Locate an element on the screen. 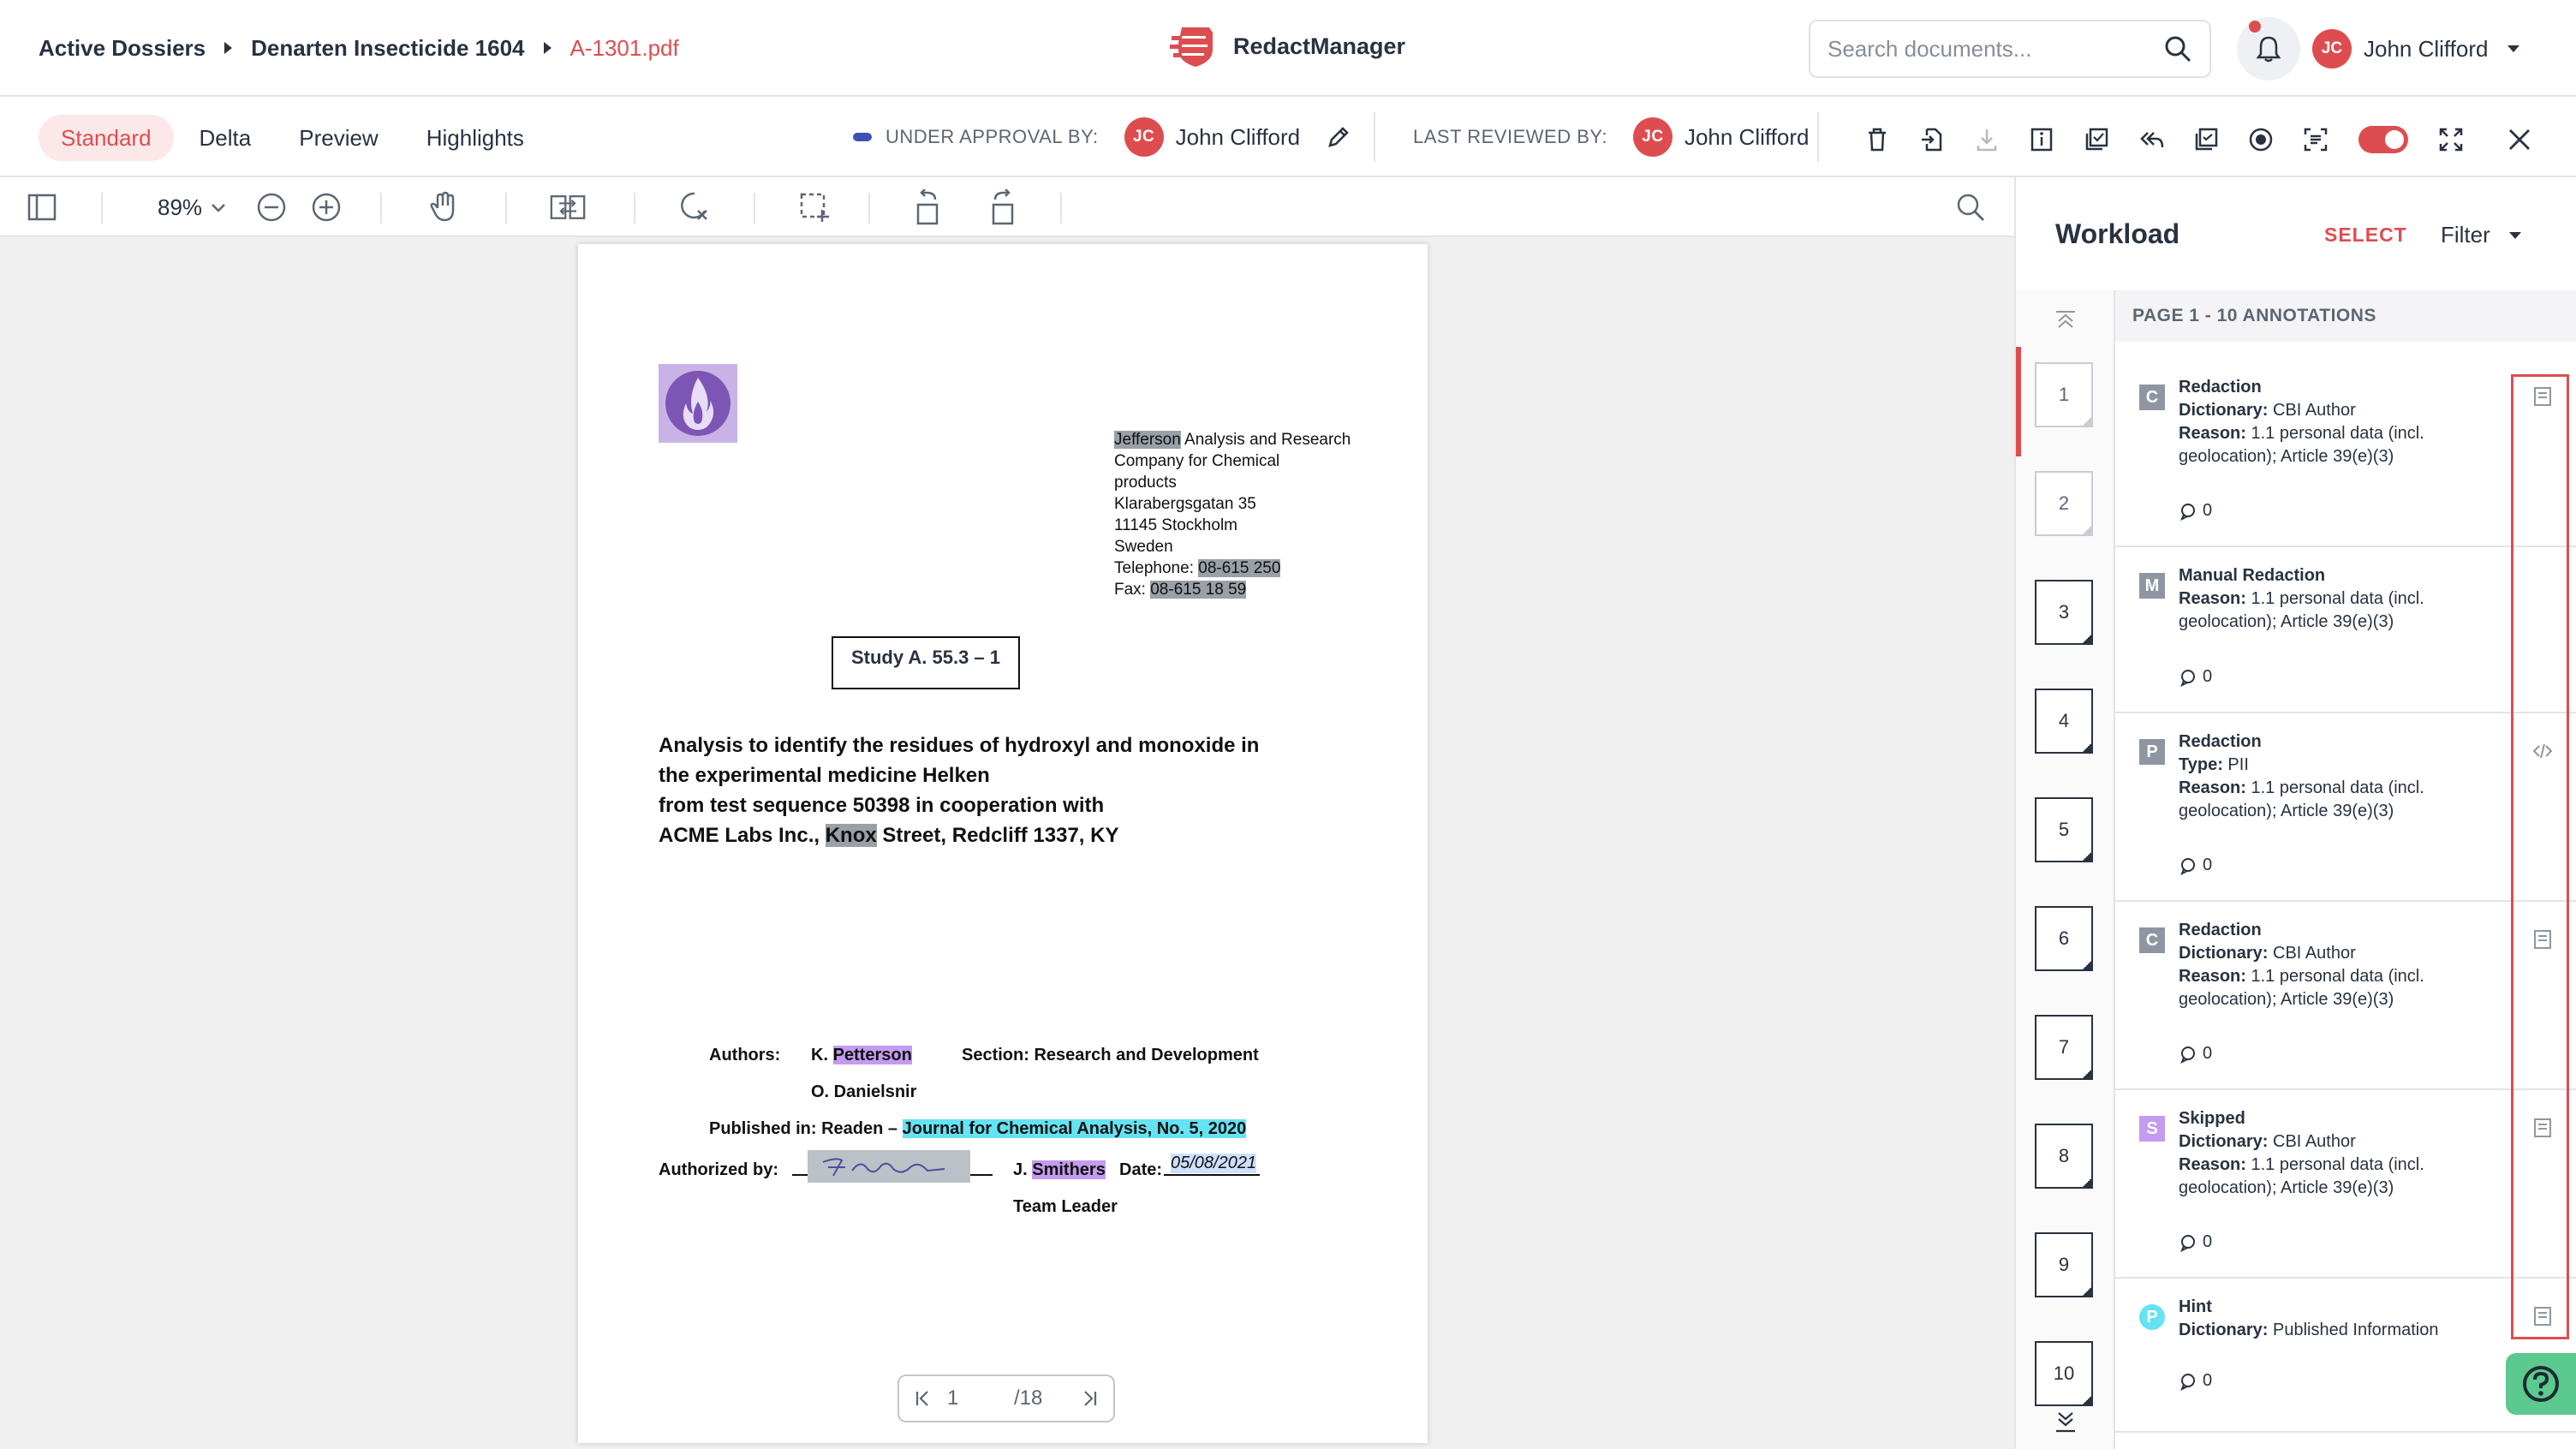 The width and height of the screenshot is (2576, 1449). rotate-left-button is located at coordinates (929, 207).